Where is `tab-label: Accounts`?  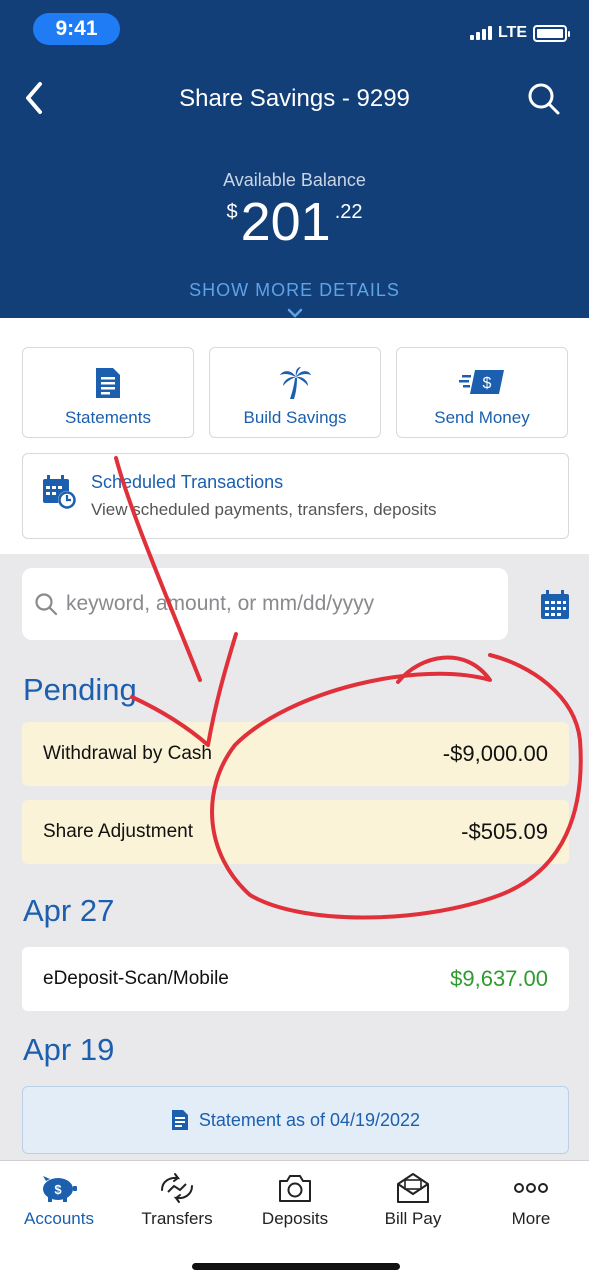 tab-label: Accounts is located at coordinates (59, 1218).